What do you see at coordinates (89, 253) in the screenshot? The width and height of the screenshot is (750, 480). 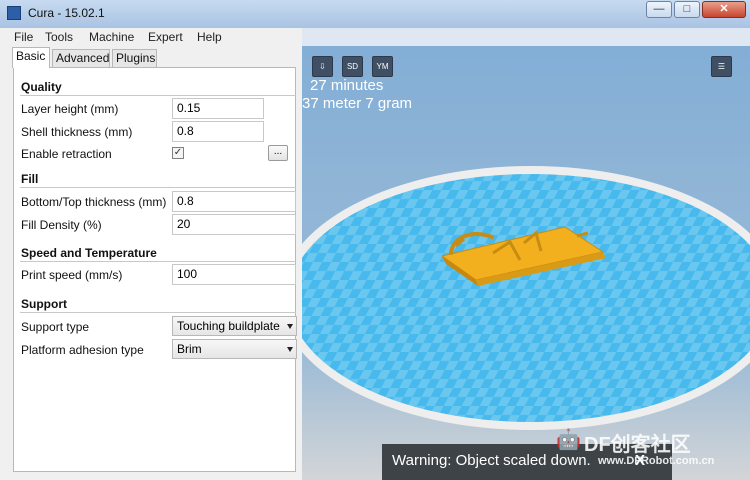 I see `section-speed: Speed and Temperature` at bounding box center [89, 253].